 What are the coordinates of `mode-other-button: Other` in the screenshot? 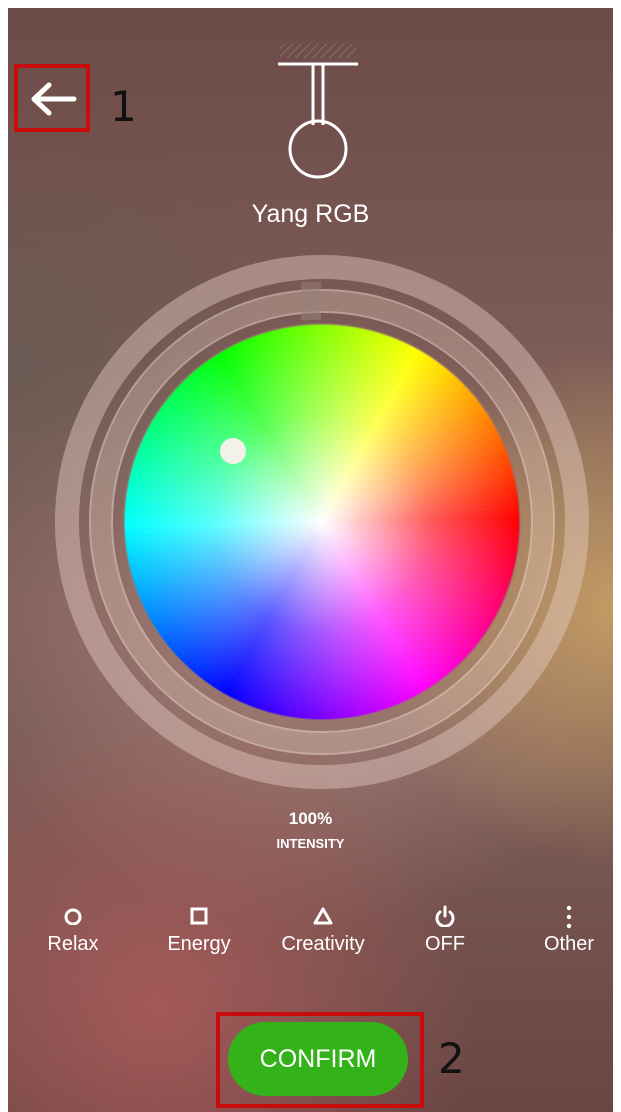 It's located at (567, 930).